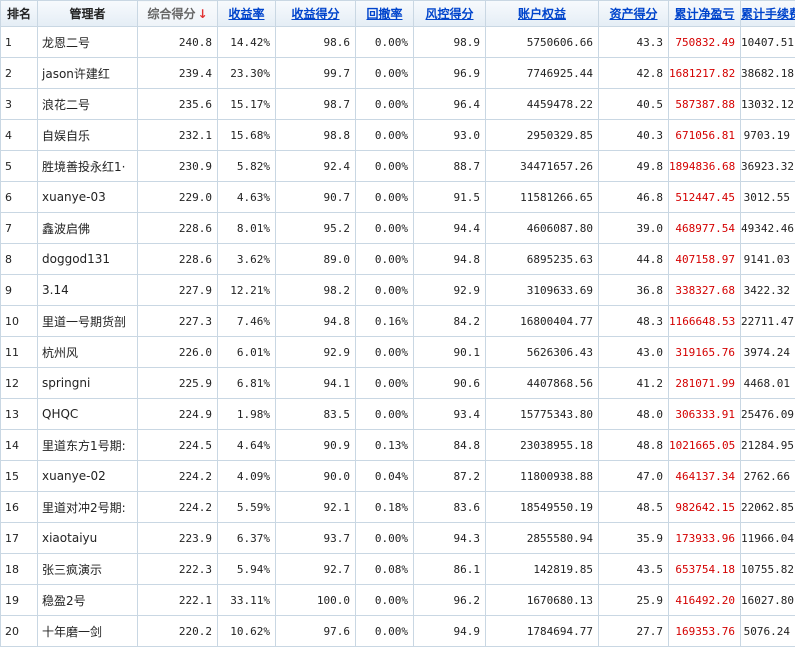 The width and height of the screenshot is (795, 647). Describe the element at coordinates (634, 135) in the screenshot. I see `cell-asset-score: 40.3` at that location.